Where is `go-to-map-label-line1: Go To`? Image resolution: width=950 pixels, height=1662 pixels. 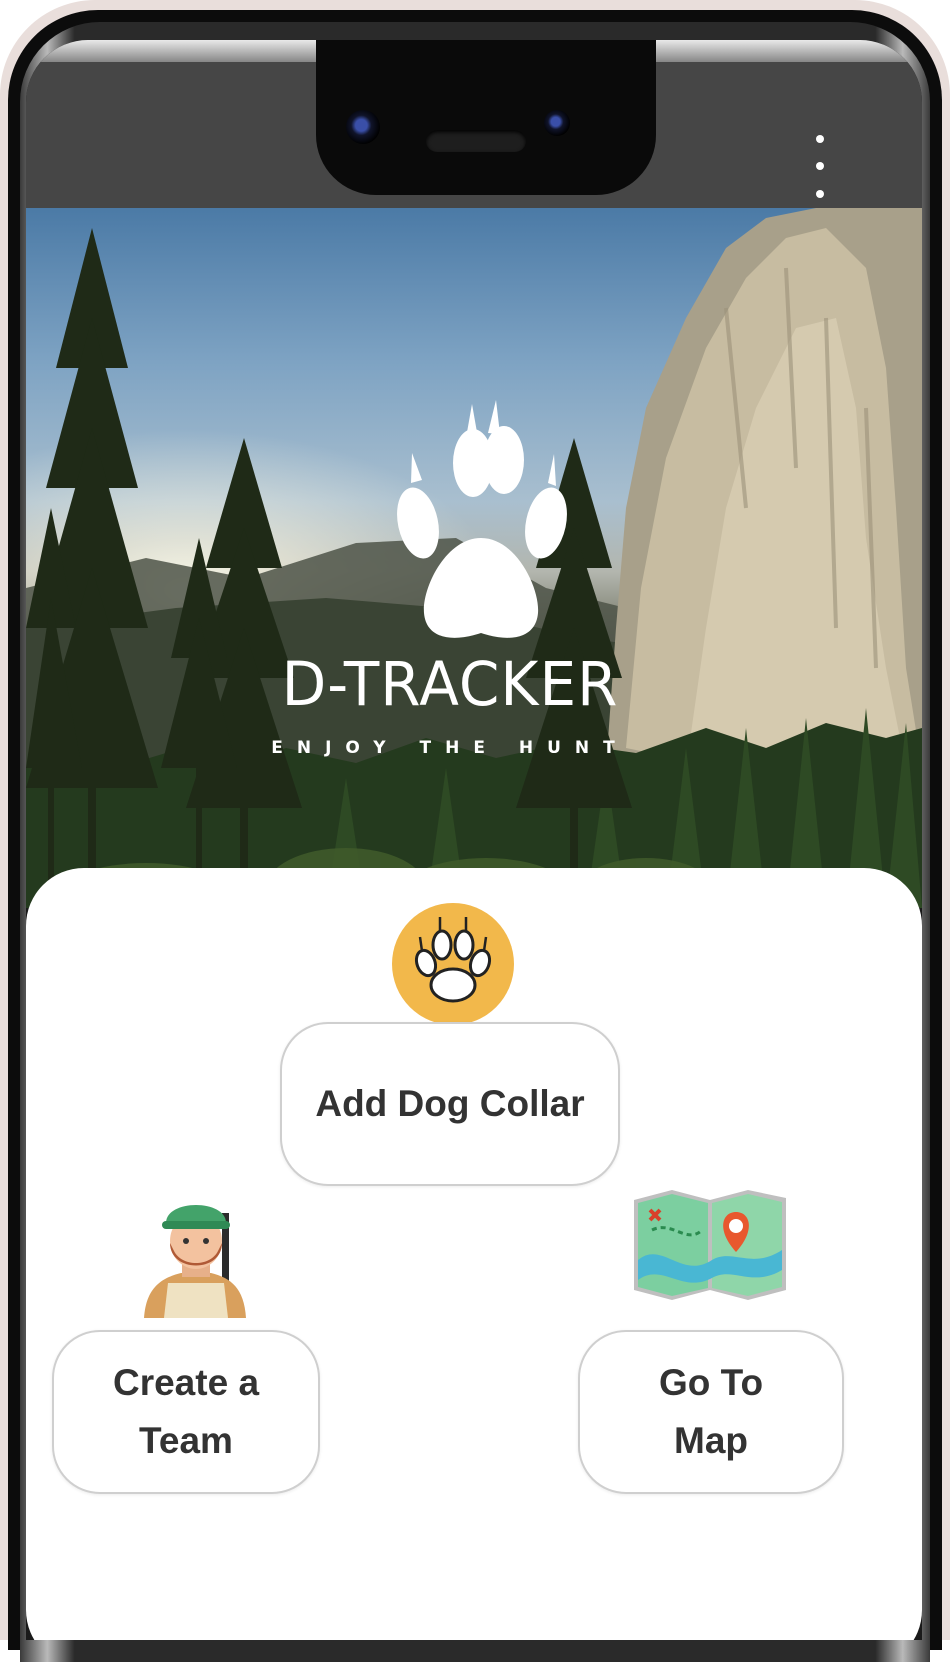 go-to-map-label-line1: Go To is located at coordinates (711, 1382).